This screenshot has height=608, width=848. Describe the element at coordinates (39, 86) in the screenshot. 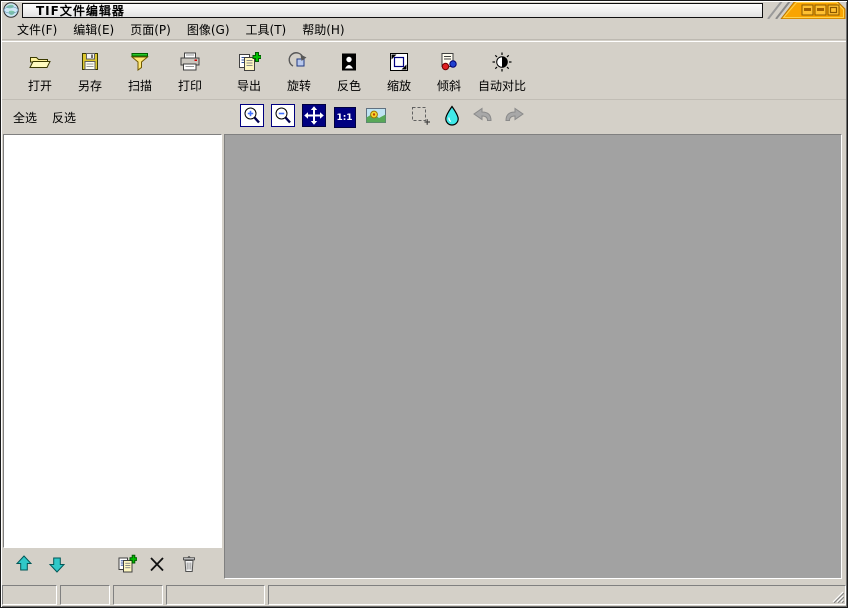

I see `open-label: 打开` at that location.